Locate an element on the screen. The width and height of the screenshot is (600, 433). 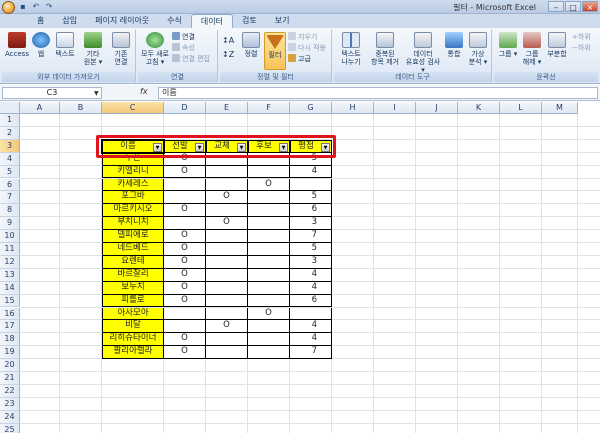
column-header: L is located at coordinates (521, 108).